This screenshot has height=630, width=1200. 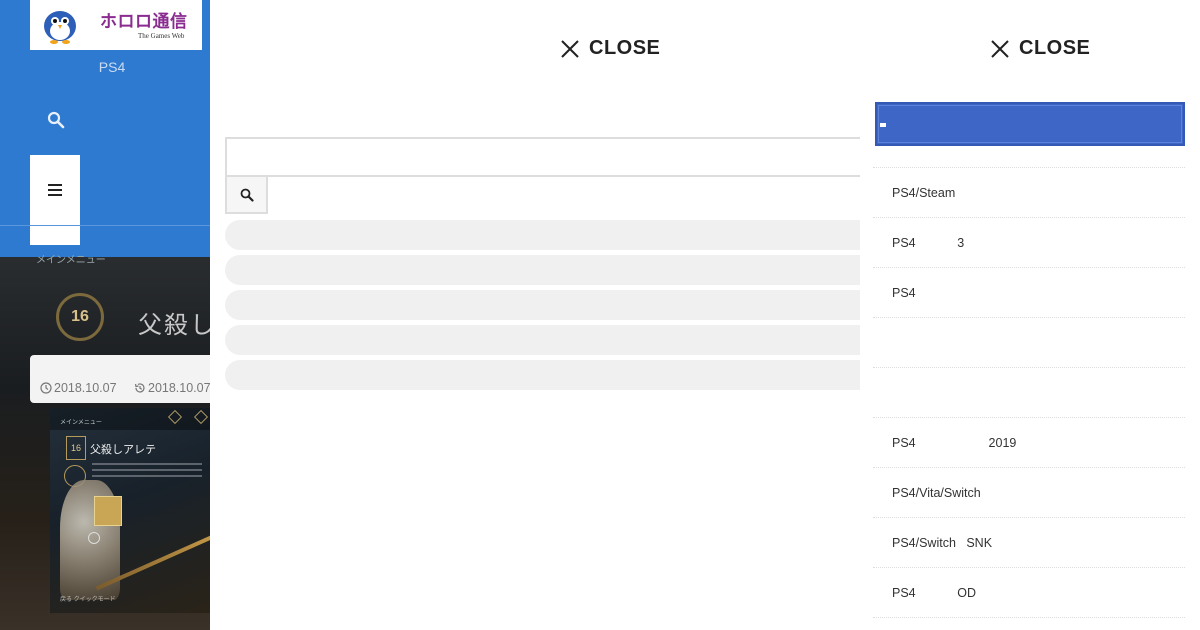 What do you see at coordinates (76, 448) in the screenshot?
I see `screenshot-badge: 16` at bounding box center [76, 448].